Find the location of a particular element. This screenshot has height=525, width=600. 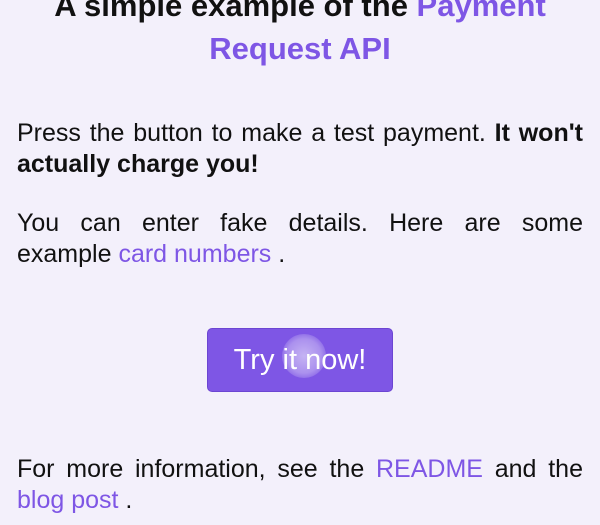

button-container: Try it now! is located at coordinates (300, 360).